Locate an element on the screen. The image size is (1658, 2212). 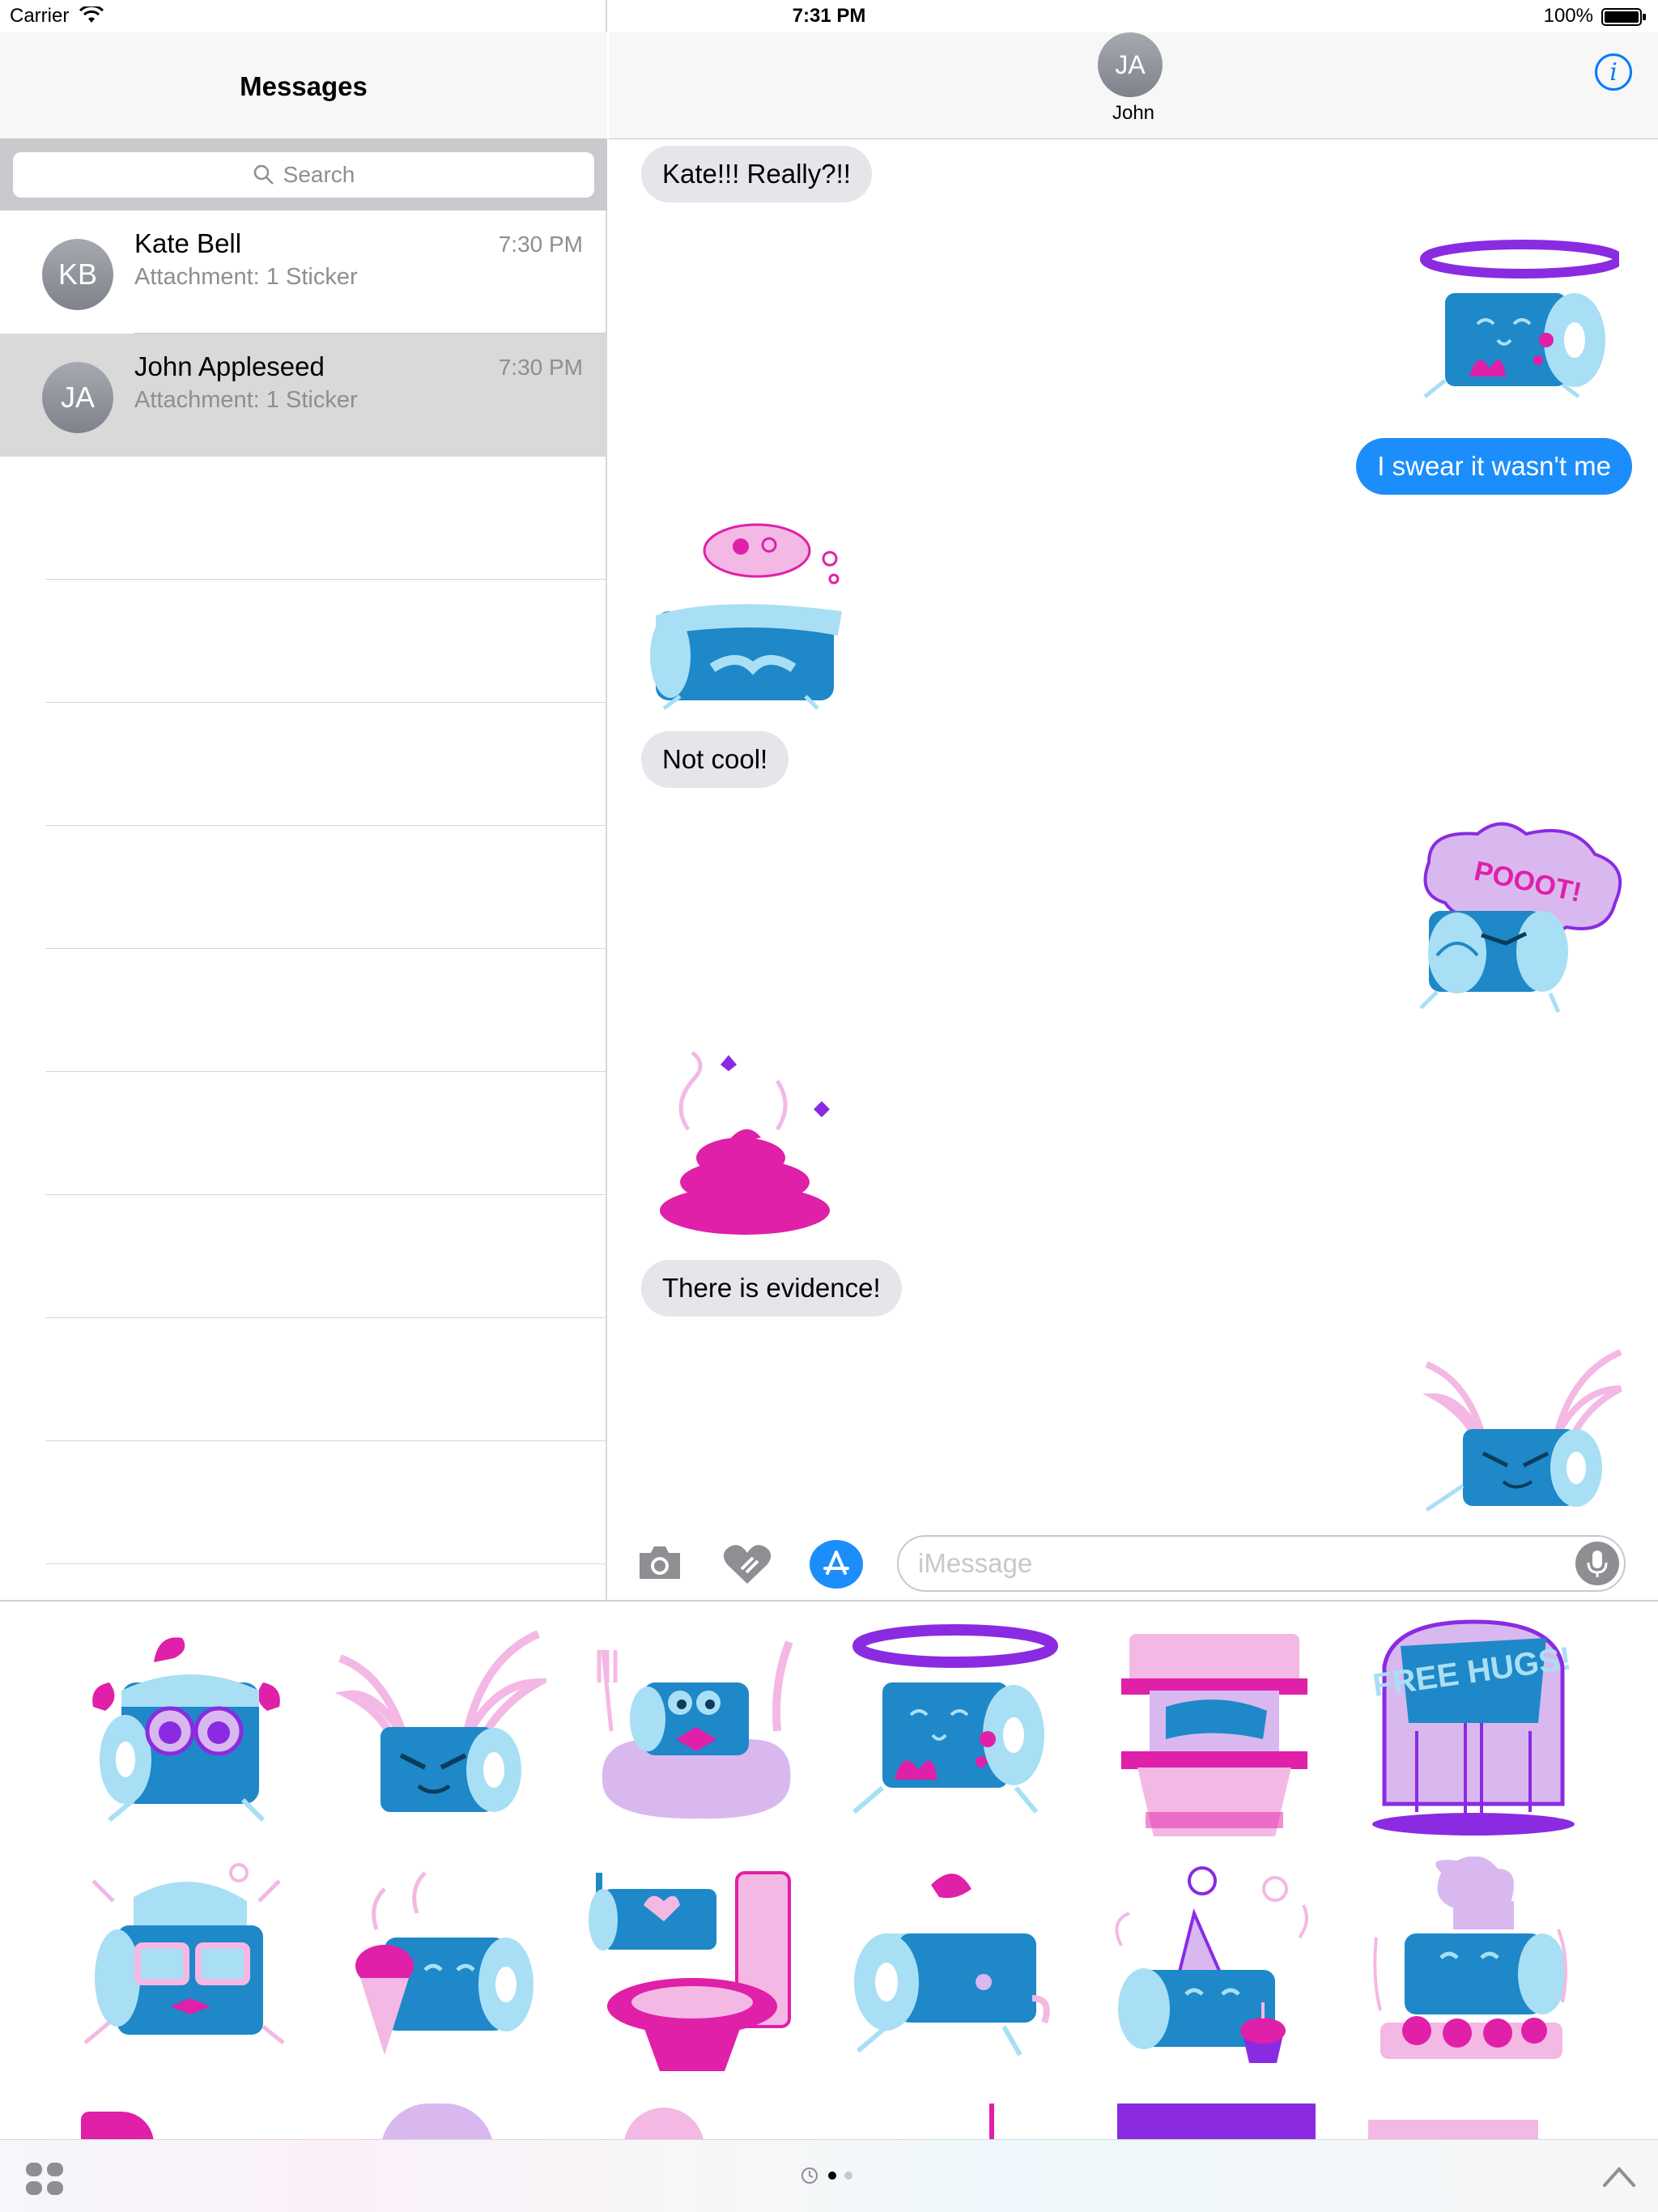
message-placeholder: iMessage is located at coordinates (975, 1563).